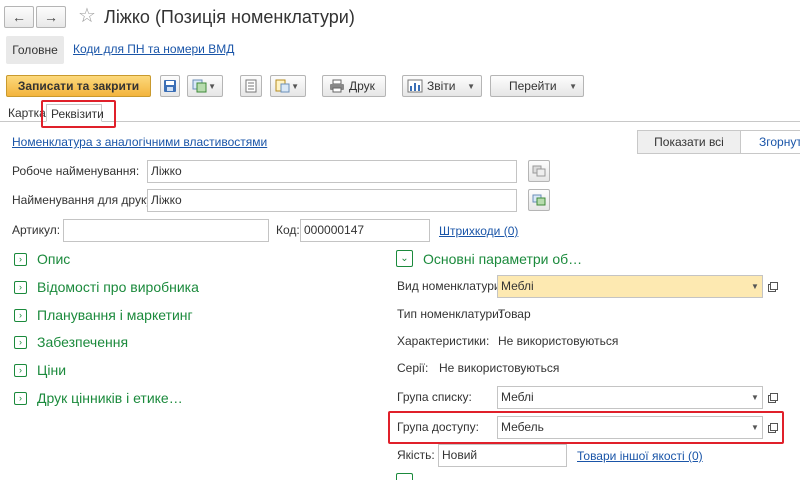 The width and height of the screenshot is (800, 480). Describe the element at coordinates (83, 342) in the screenshot. I see `group-supply-title: Забезпечення` at that location.